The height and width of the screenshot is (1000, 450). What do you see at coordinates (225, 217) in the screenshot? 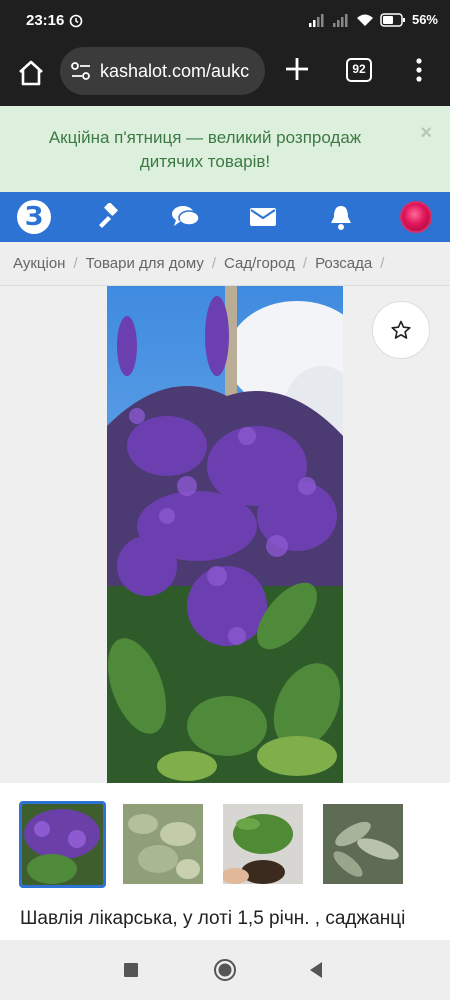
I see `site-navbar: З` at bounding box center [225, 217].